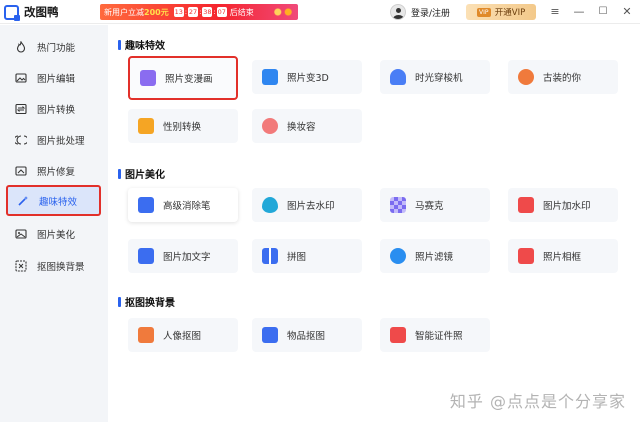  I want to click on menu-button: ≡, so click(555, 12).